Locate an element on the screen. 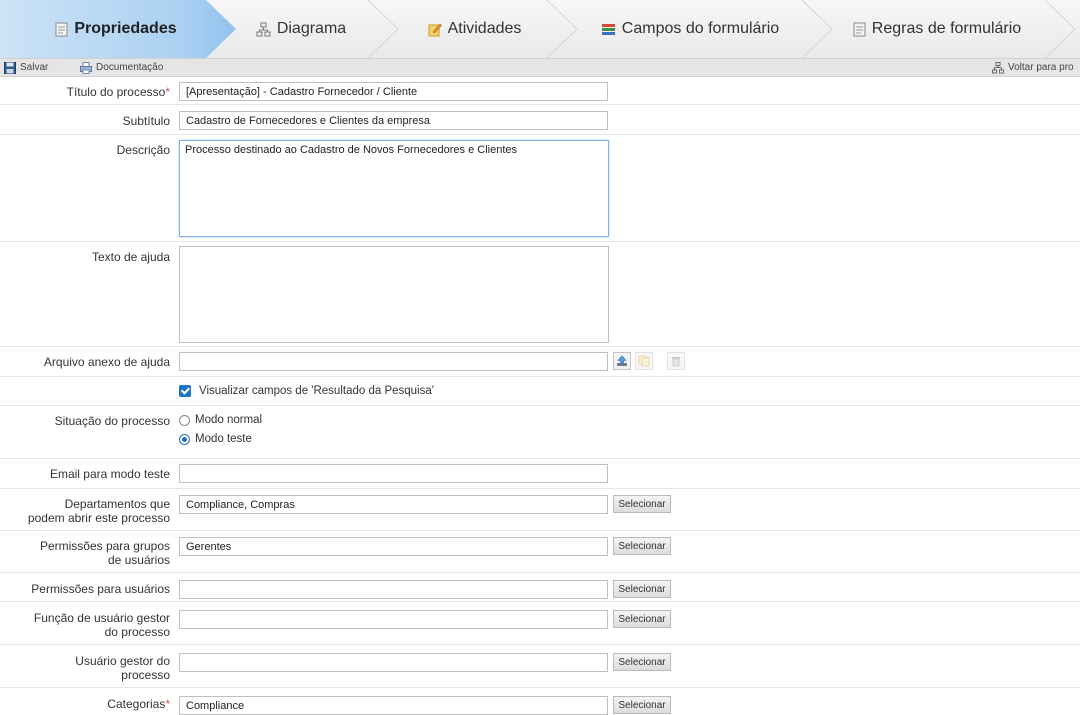 This screenshot has width=1080, height=715. group-permissions-label: Permissões para grupos de usuários is located at coordinates (104, 553).